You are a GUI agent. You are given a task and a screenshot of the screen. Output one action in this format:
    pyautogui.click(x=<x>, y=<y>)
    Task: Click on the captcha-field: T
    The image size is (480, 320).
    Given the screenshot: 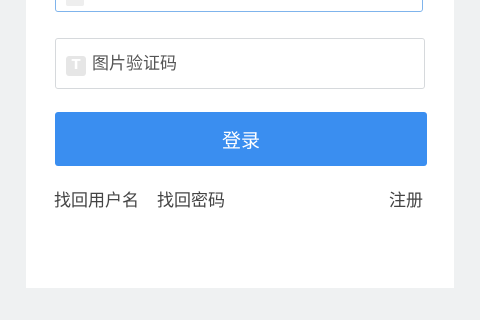 What is the action you would take?
    pyautogui.click(x=240, y=63)
    